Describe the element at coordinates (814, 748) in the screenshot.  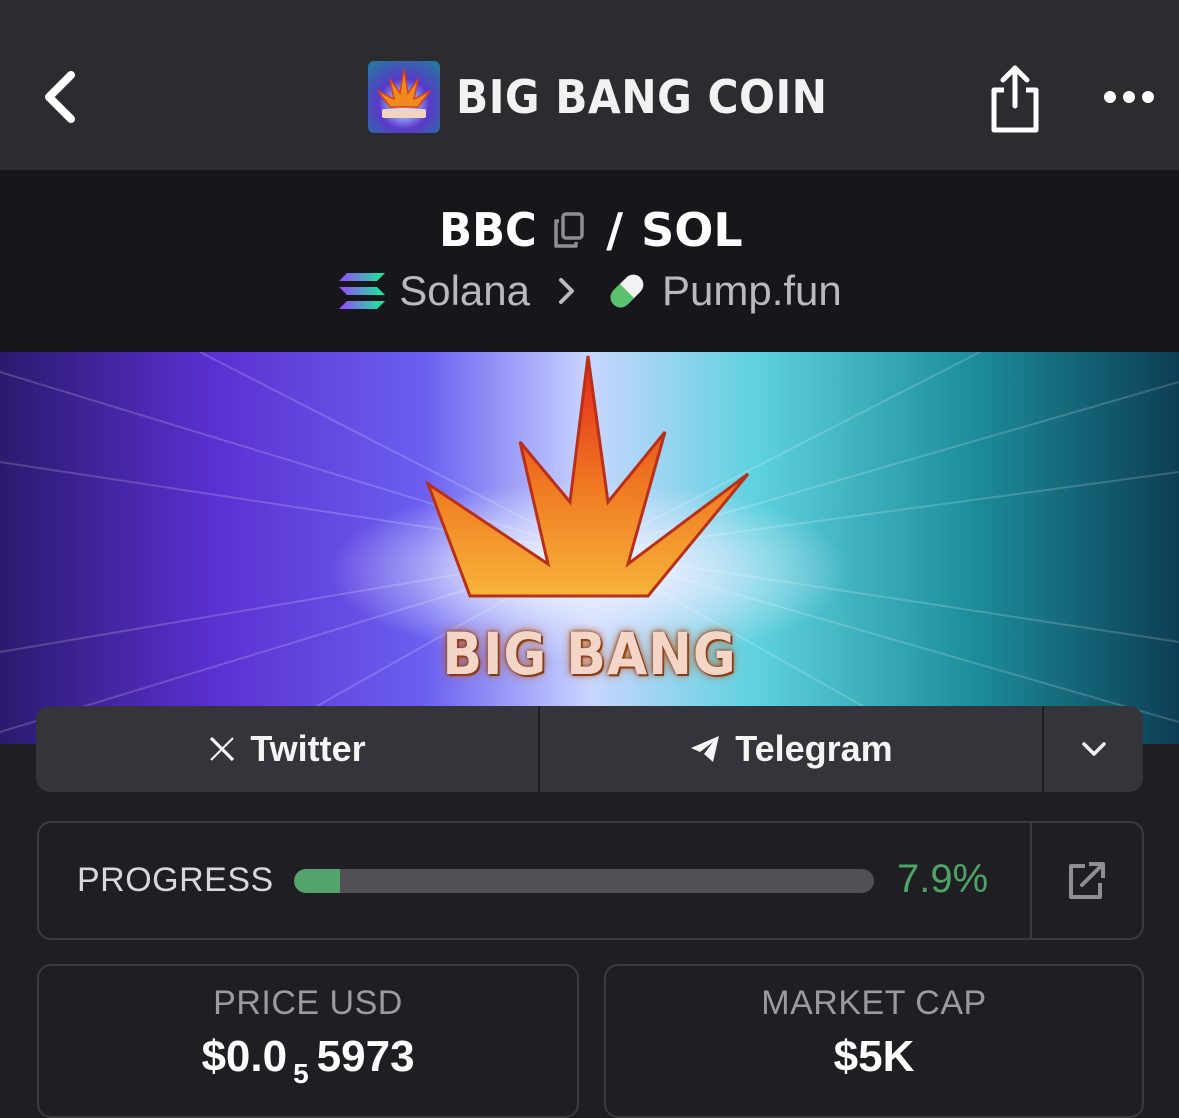
I see `telegram-label: Telegram` at that location.